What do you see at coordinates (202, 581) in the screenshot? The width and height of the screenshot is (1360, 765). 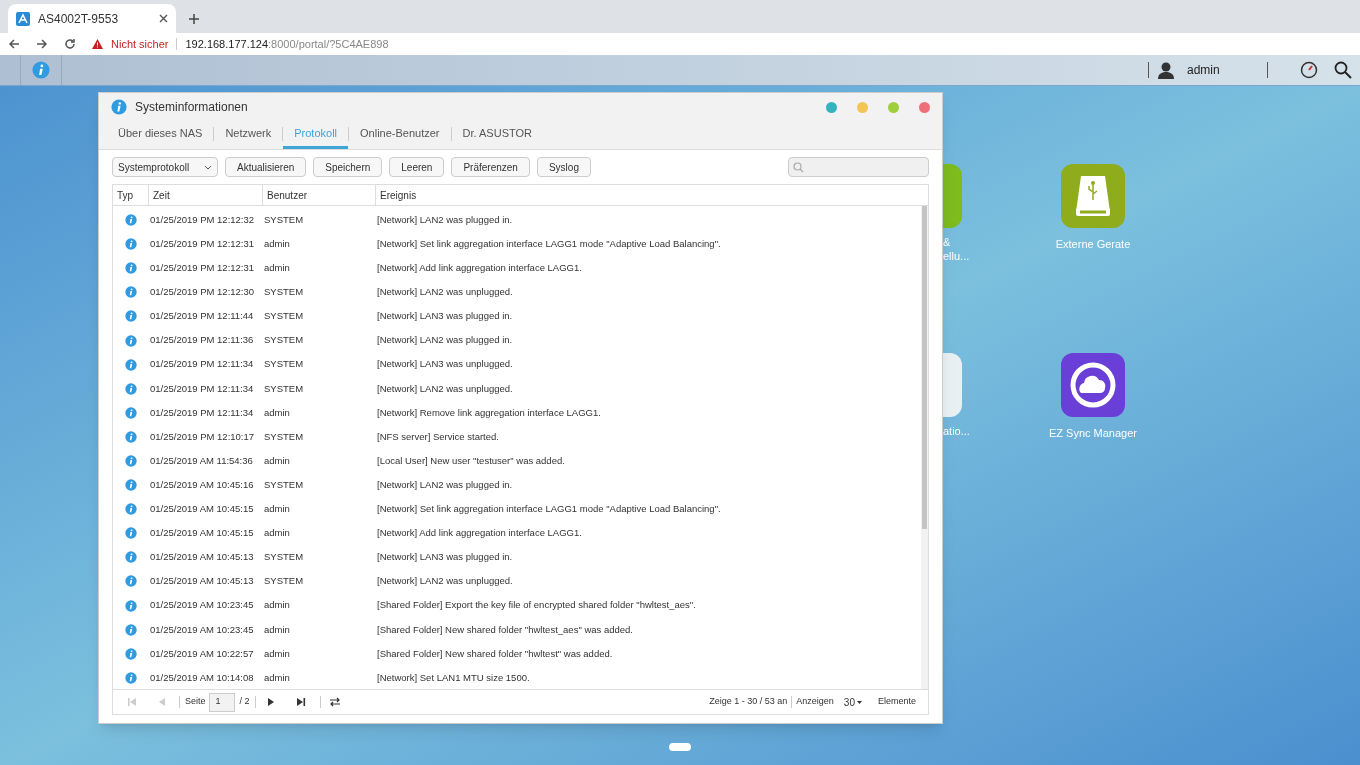 I see `table-cell: 01/25/2019 AM 10:45:13` at bounding box center [202, 581].